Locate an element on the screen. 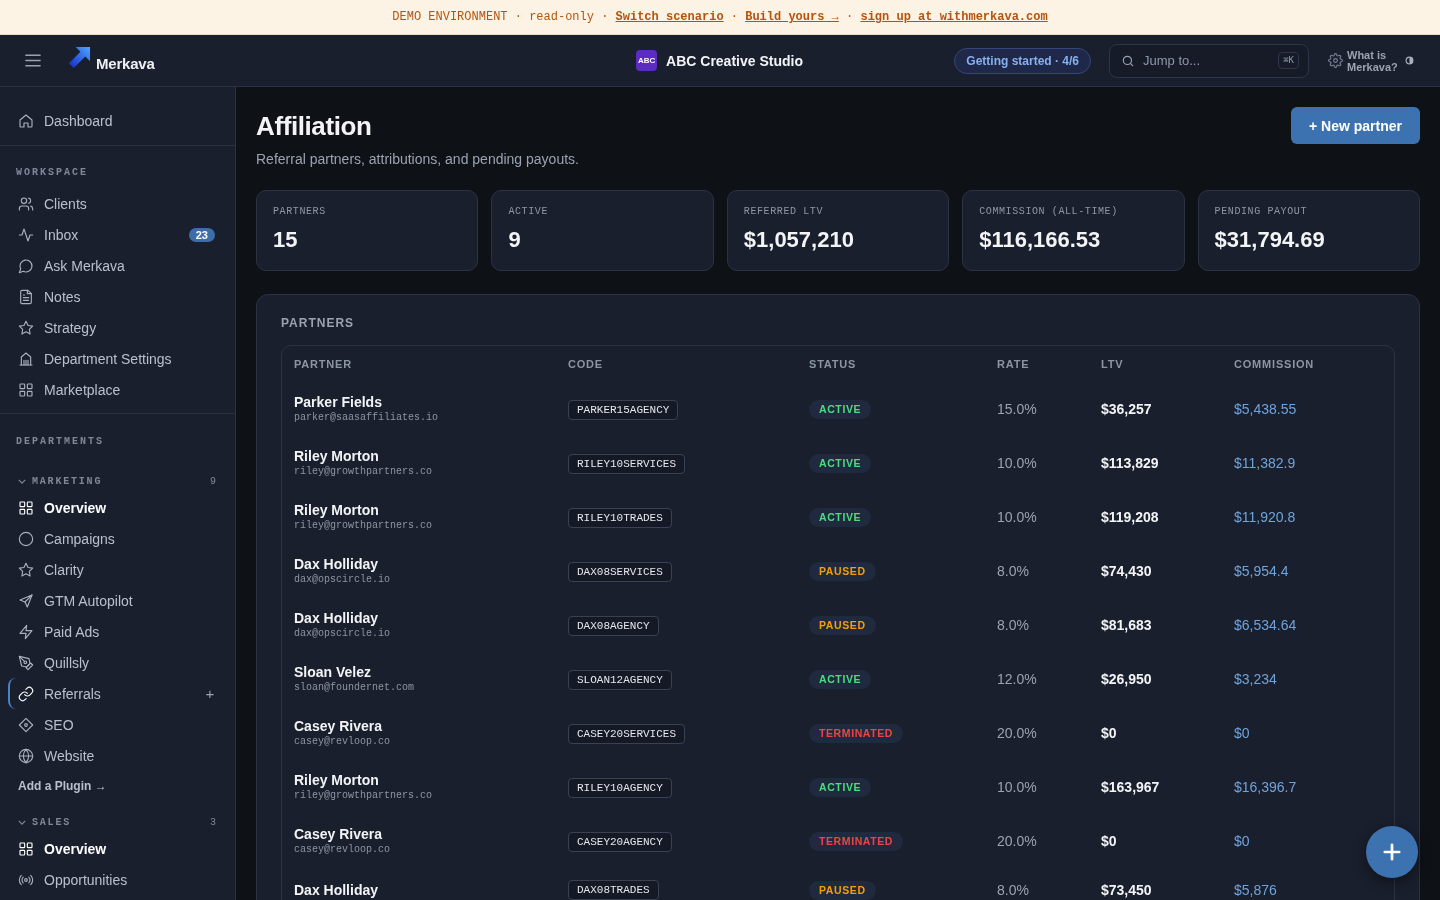 The width and height of the screenshot is (1440, 900). sidebar-item: Campaigns is located at coordinates (117, 538).